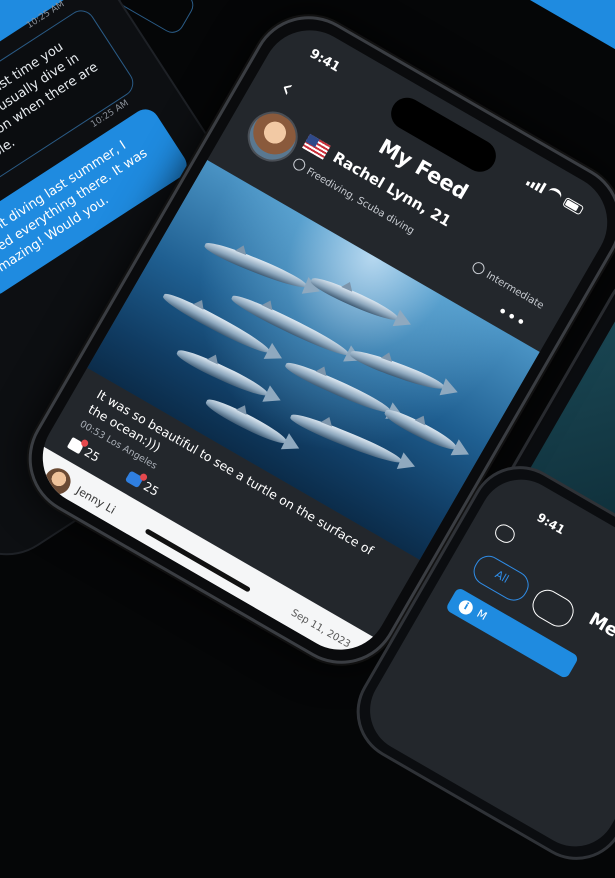 The width and height of the screenshot is (615, 878). Describe the element at coordinates (551, 524) in the screenshot. I see `meetup-status-time: 9:41` at that location.